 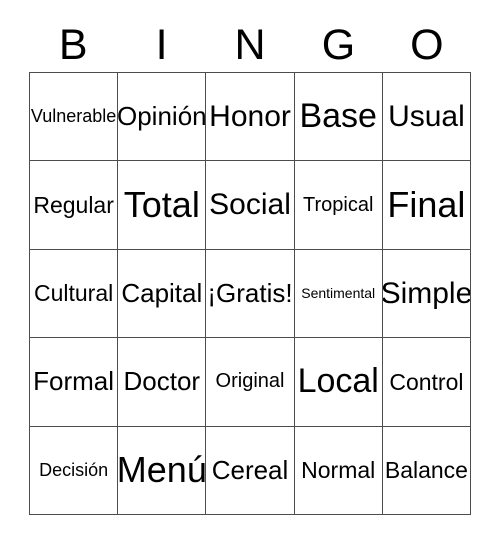 I want to click on bingo-cell-label: Regular, so click(x=73, y=205).